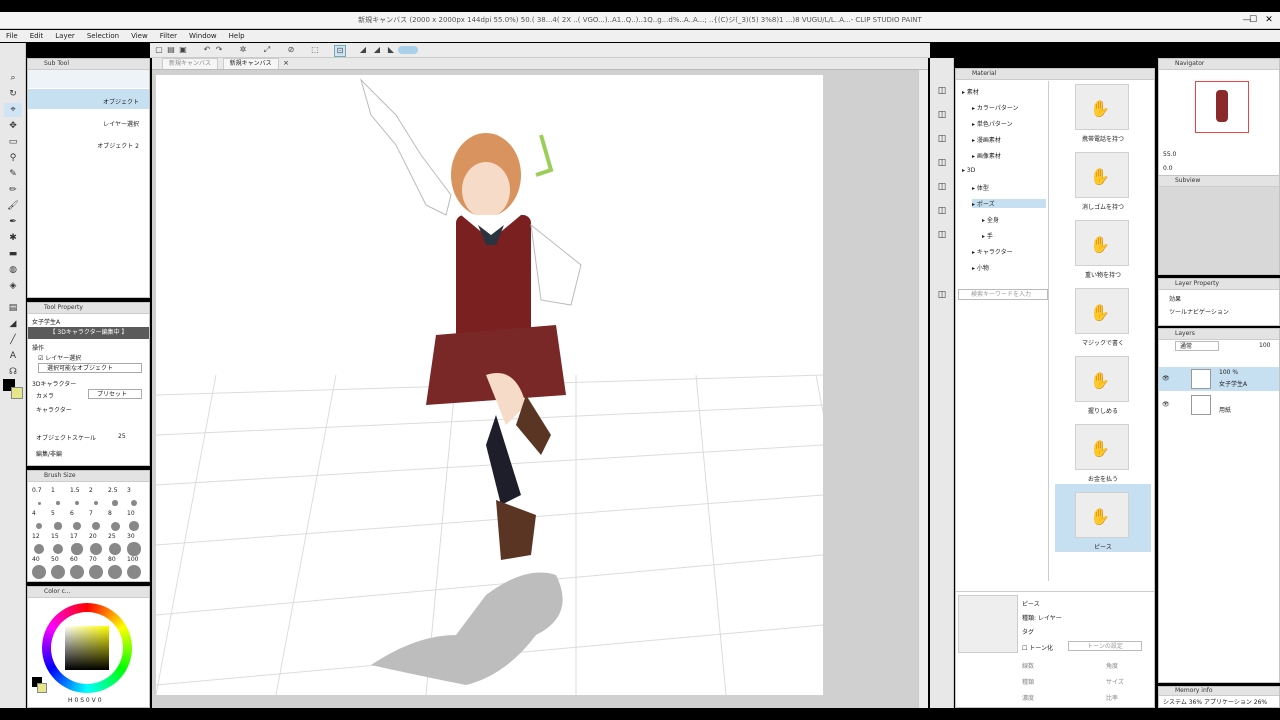  What do you see at coordinates (183, 50) in the screenshot?
I see `save-icon: ▣` at bounding box center [183, 50].